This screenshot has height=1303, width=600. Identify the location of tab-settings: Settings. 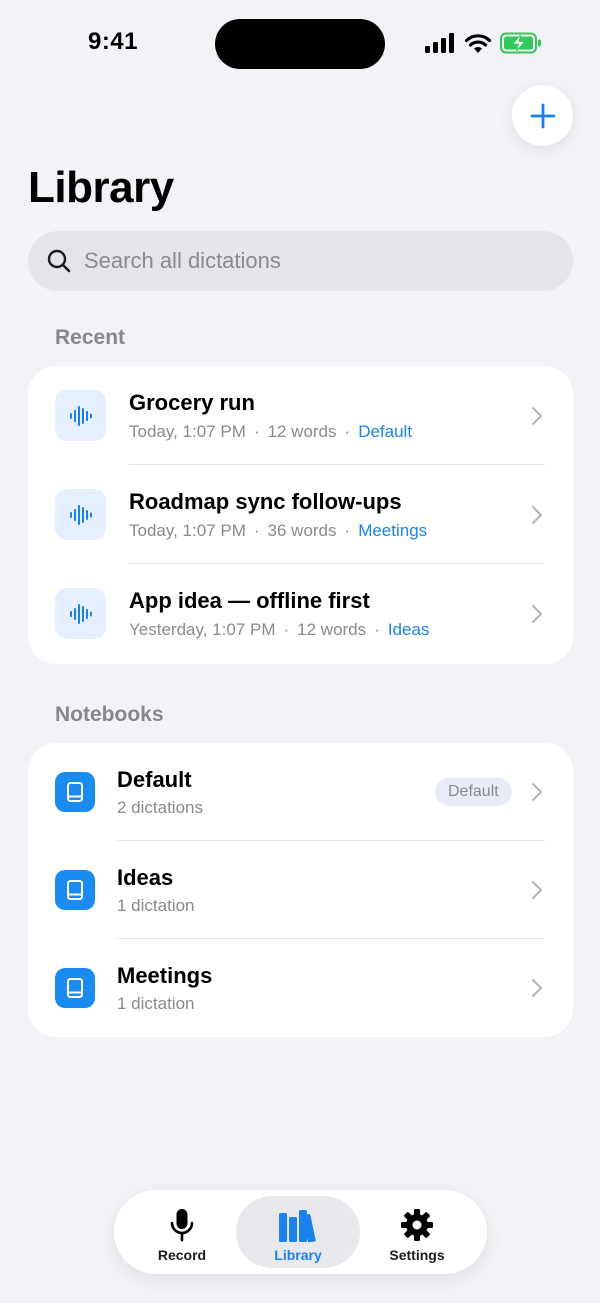
(417, 1232).